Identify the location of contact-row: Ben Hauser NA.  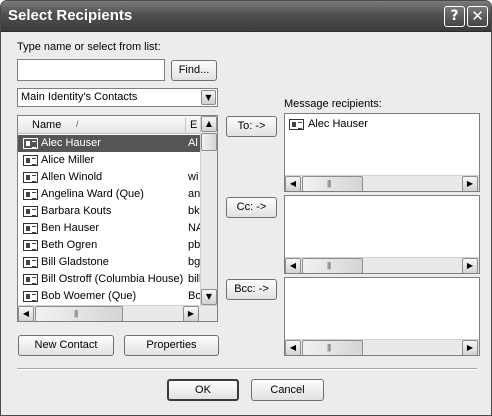
(110, 228).